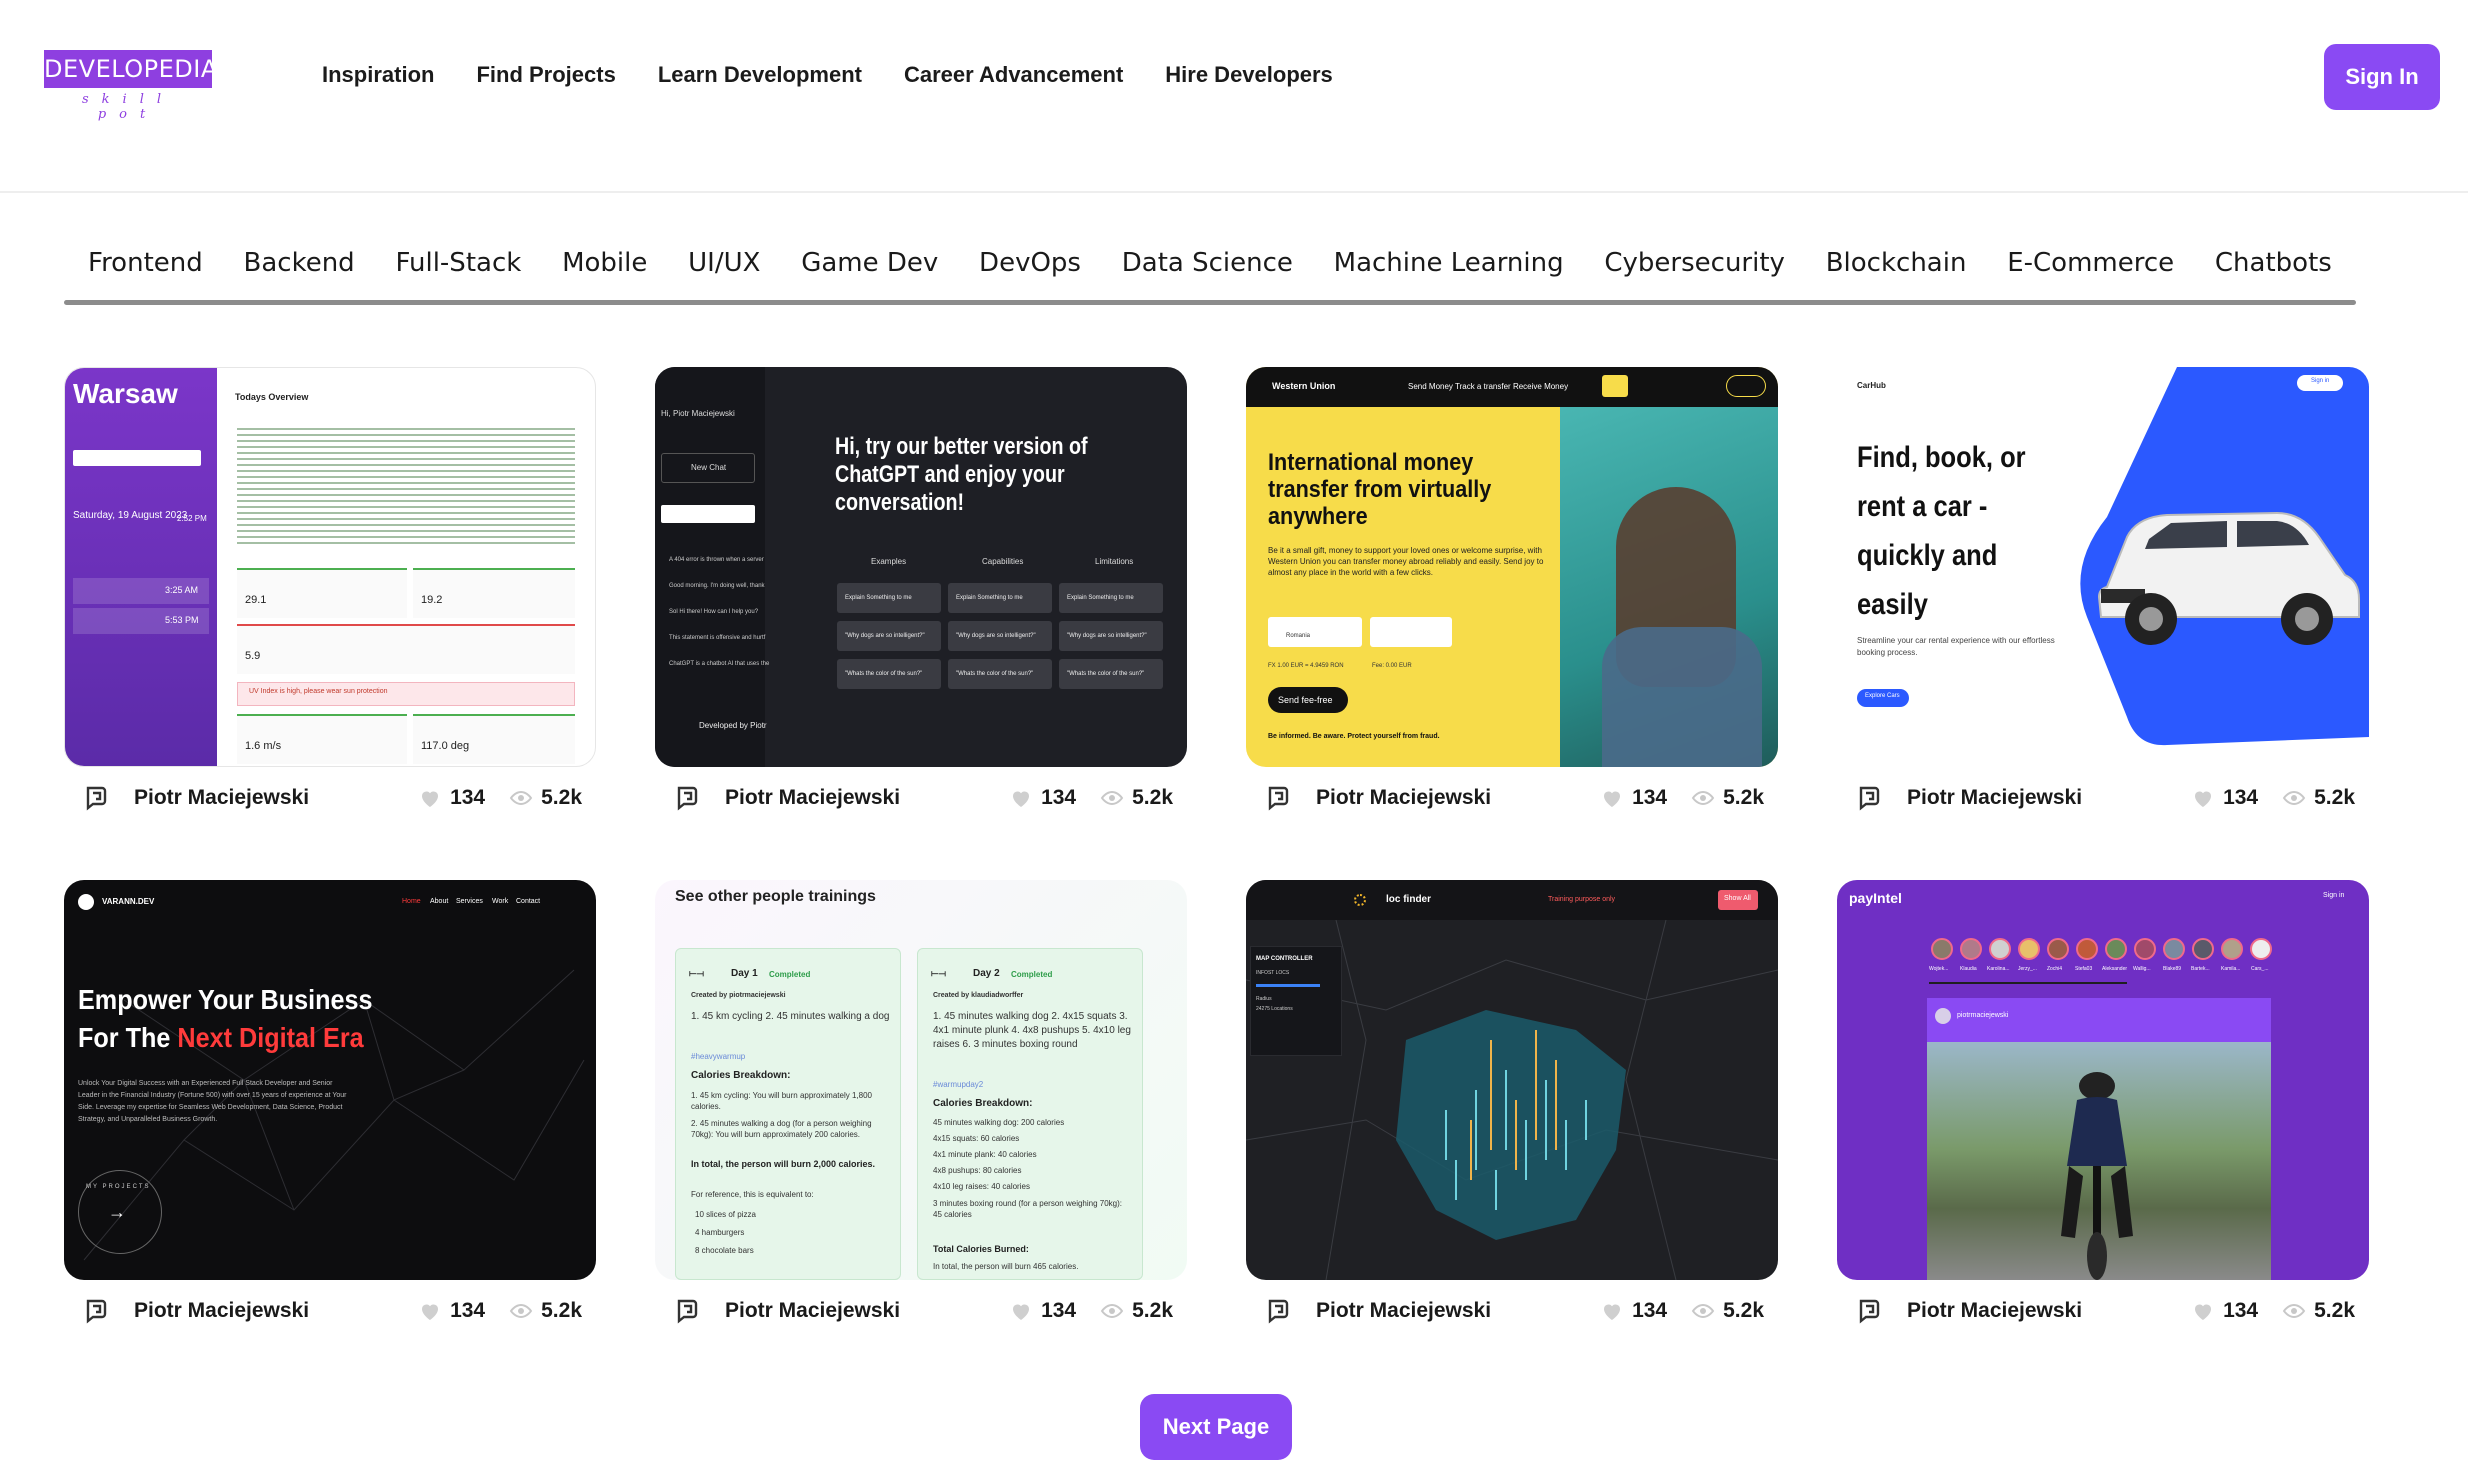 The width and height of the screenshot is (2468, 1476). Describe the element at coordinates (130, 86) in the screenshot. I see `developedia-logo: DEVELOPEDIA skill pot` at that location.